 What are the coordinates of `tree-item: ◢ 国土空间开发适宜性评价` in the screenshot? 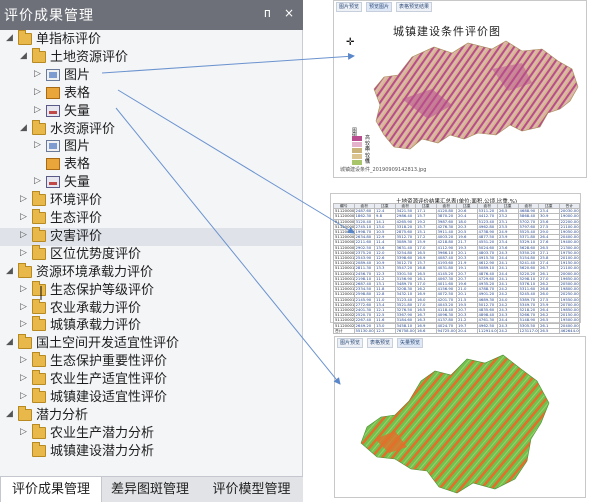 It's located at (151, 343).